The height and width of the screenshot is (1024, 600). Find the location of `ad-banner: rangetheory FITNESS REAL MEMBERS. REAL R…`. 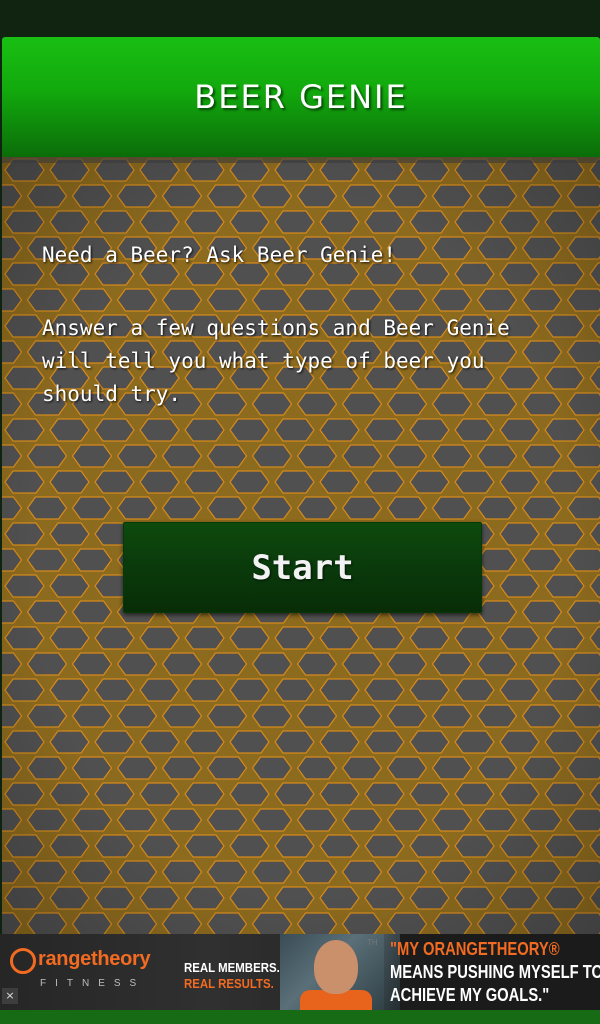

ad-banner: rangetheory FITNESS REAL MEMBERS. REAL R… is located at coordinates (300, 972).